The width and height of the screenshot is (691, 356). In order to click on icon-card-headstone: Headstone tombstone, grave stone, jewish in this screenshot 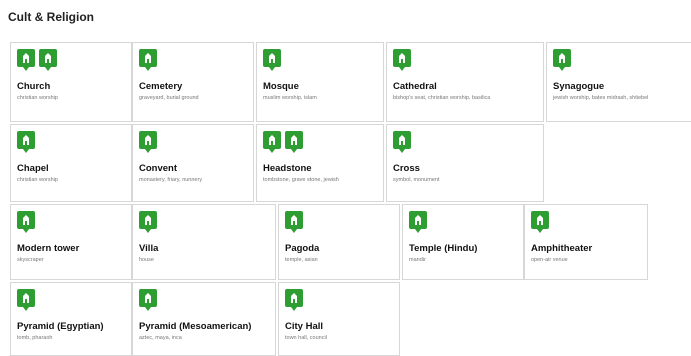, I will do `click(320, 163)`.